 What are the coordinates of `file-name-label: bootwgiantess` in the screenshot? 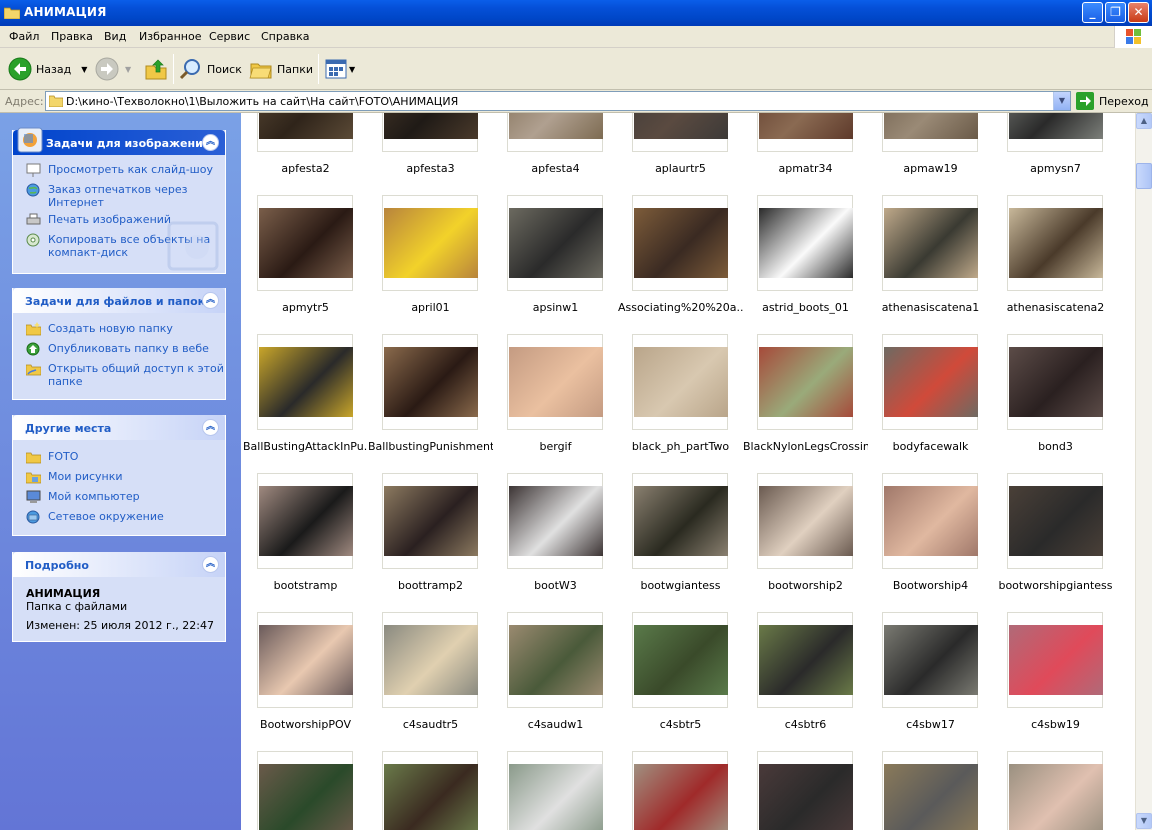 It's located at (680, 585).